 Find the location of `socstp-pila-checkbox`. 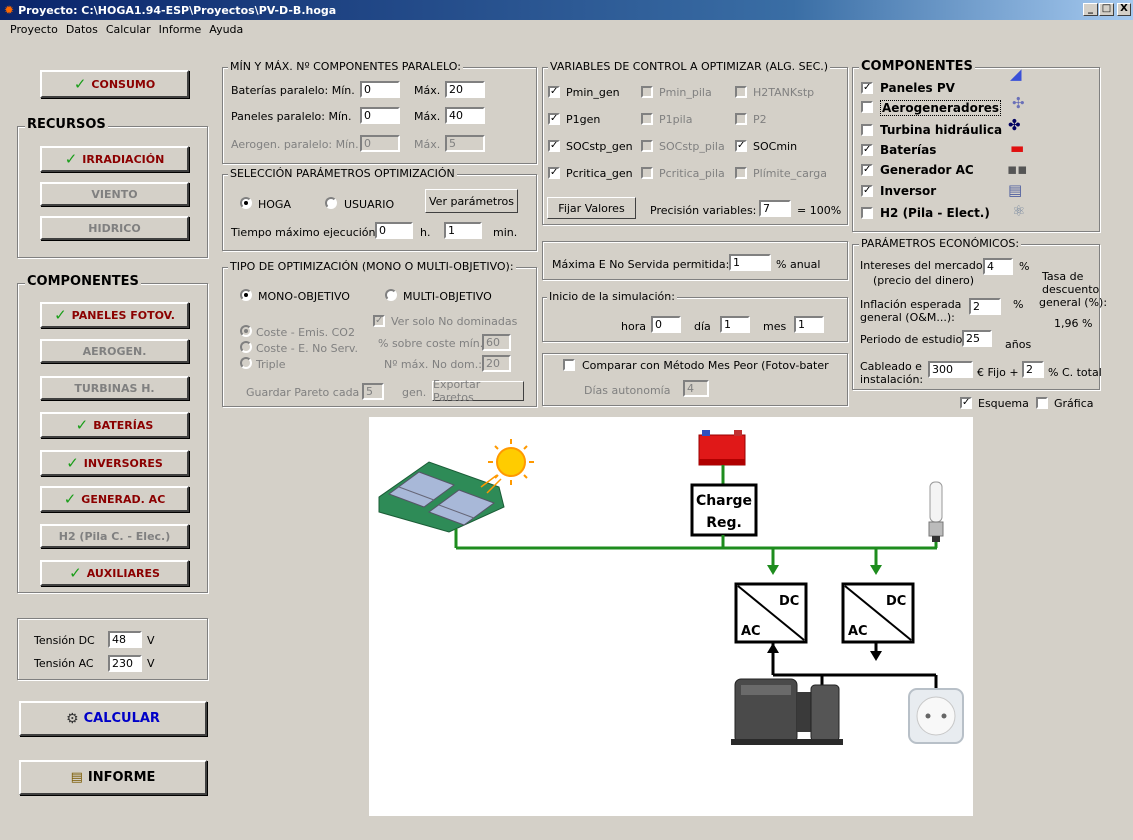

socstp-pila-checkbox is located at coordinates (647, 146).